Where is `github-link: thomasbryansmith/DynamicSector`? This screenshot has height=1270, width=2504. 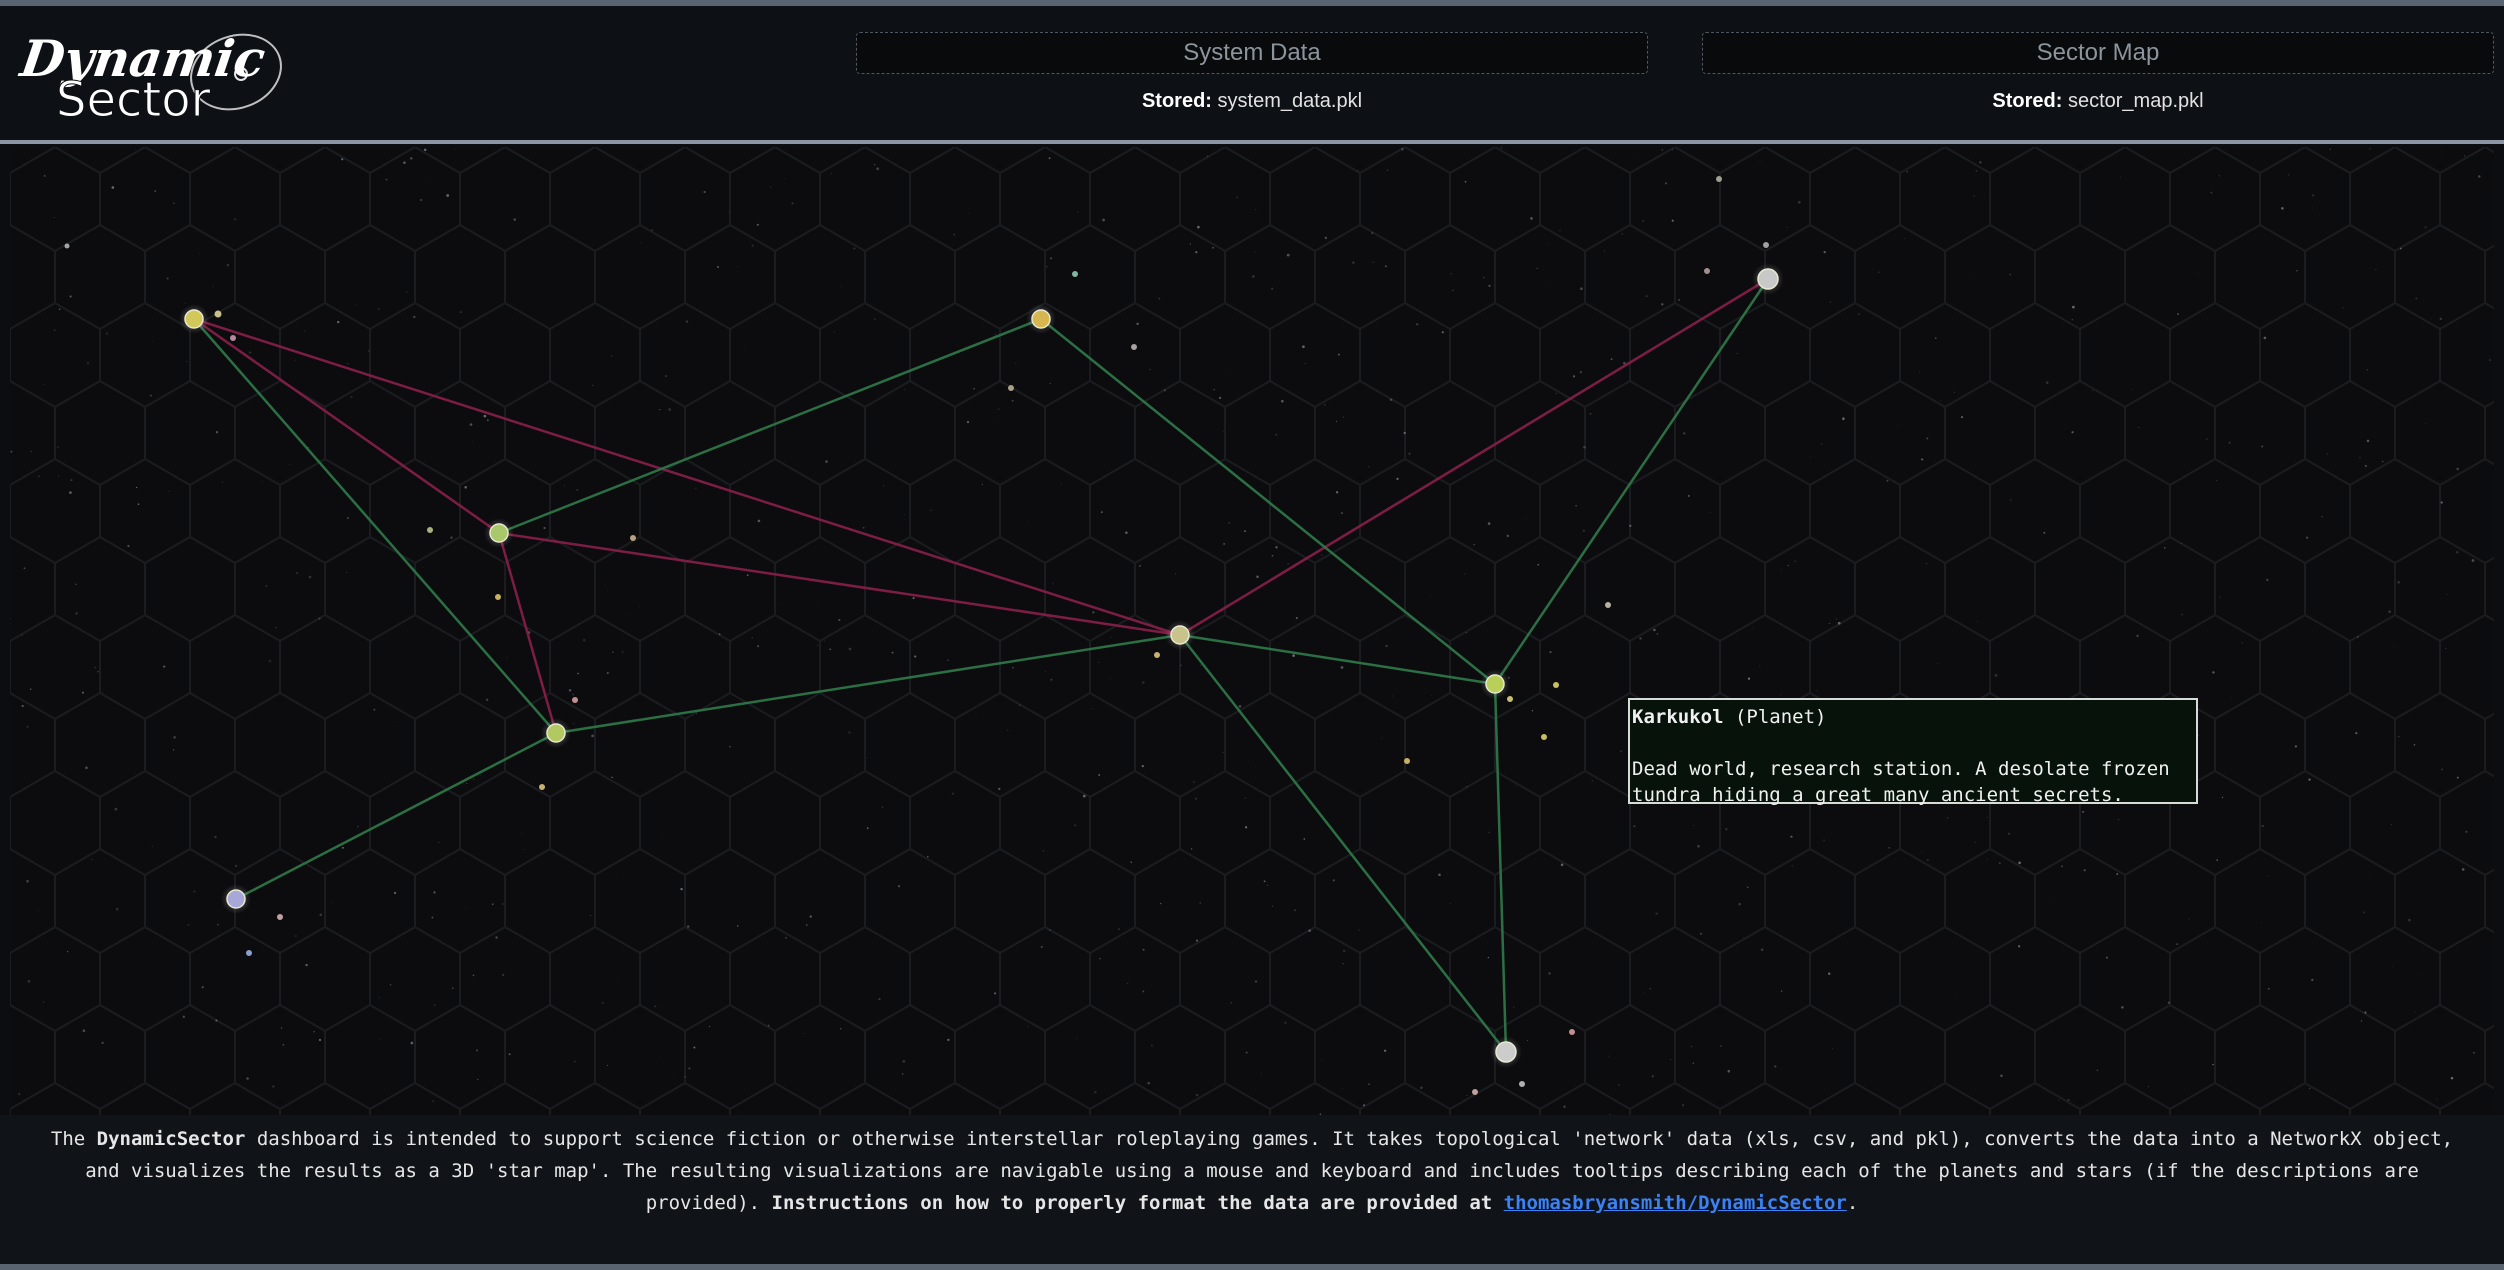
github-link: thomasbryansmith/DynamicSector is located at coordinates (1675, 1203).